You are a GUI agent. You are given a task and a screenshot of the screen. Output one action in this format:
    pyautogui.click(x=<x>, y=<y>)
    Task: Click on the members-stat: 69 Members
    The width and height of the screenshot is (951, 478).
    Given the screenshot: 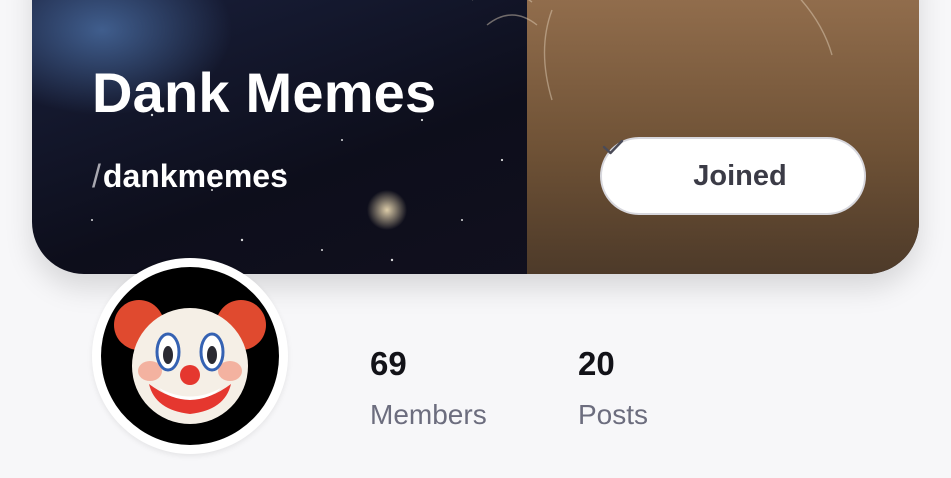 What is the action you would take?
    pyautogui.click(x=428, y=388)
    